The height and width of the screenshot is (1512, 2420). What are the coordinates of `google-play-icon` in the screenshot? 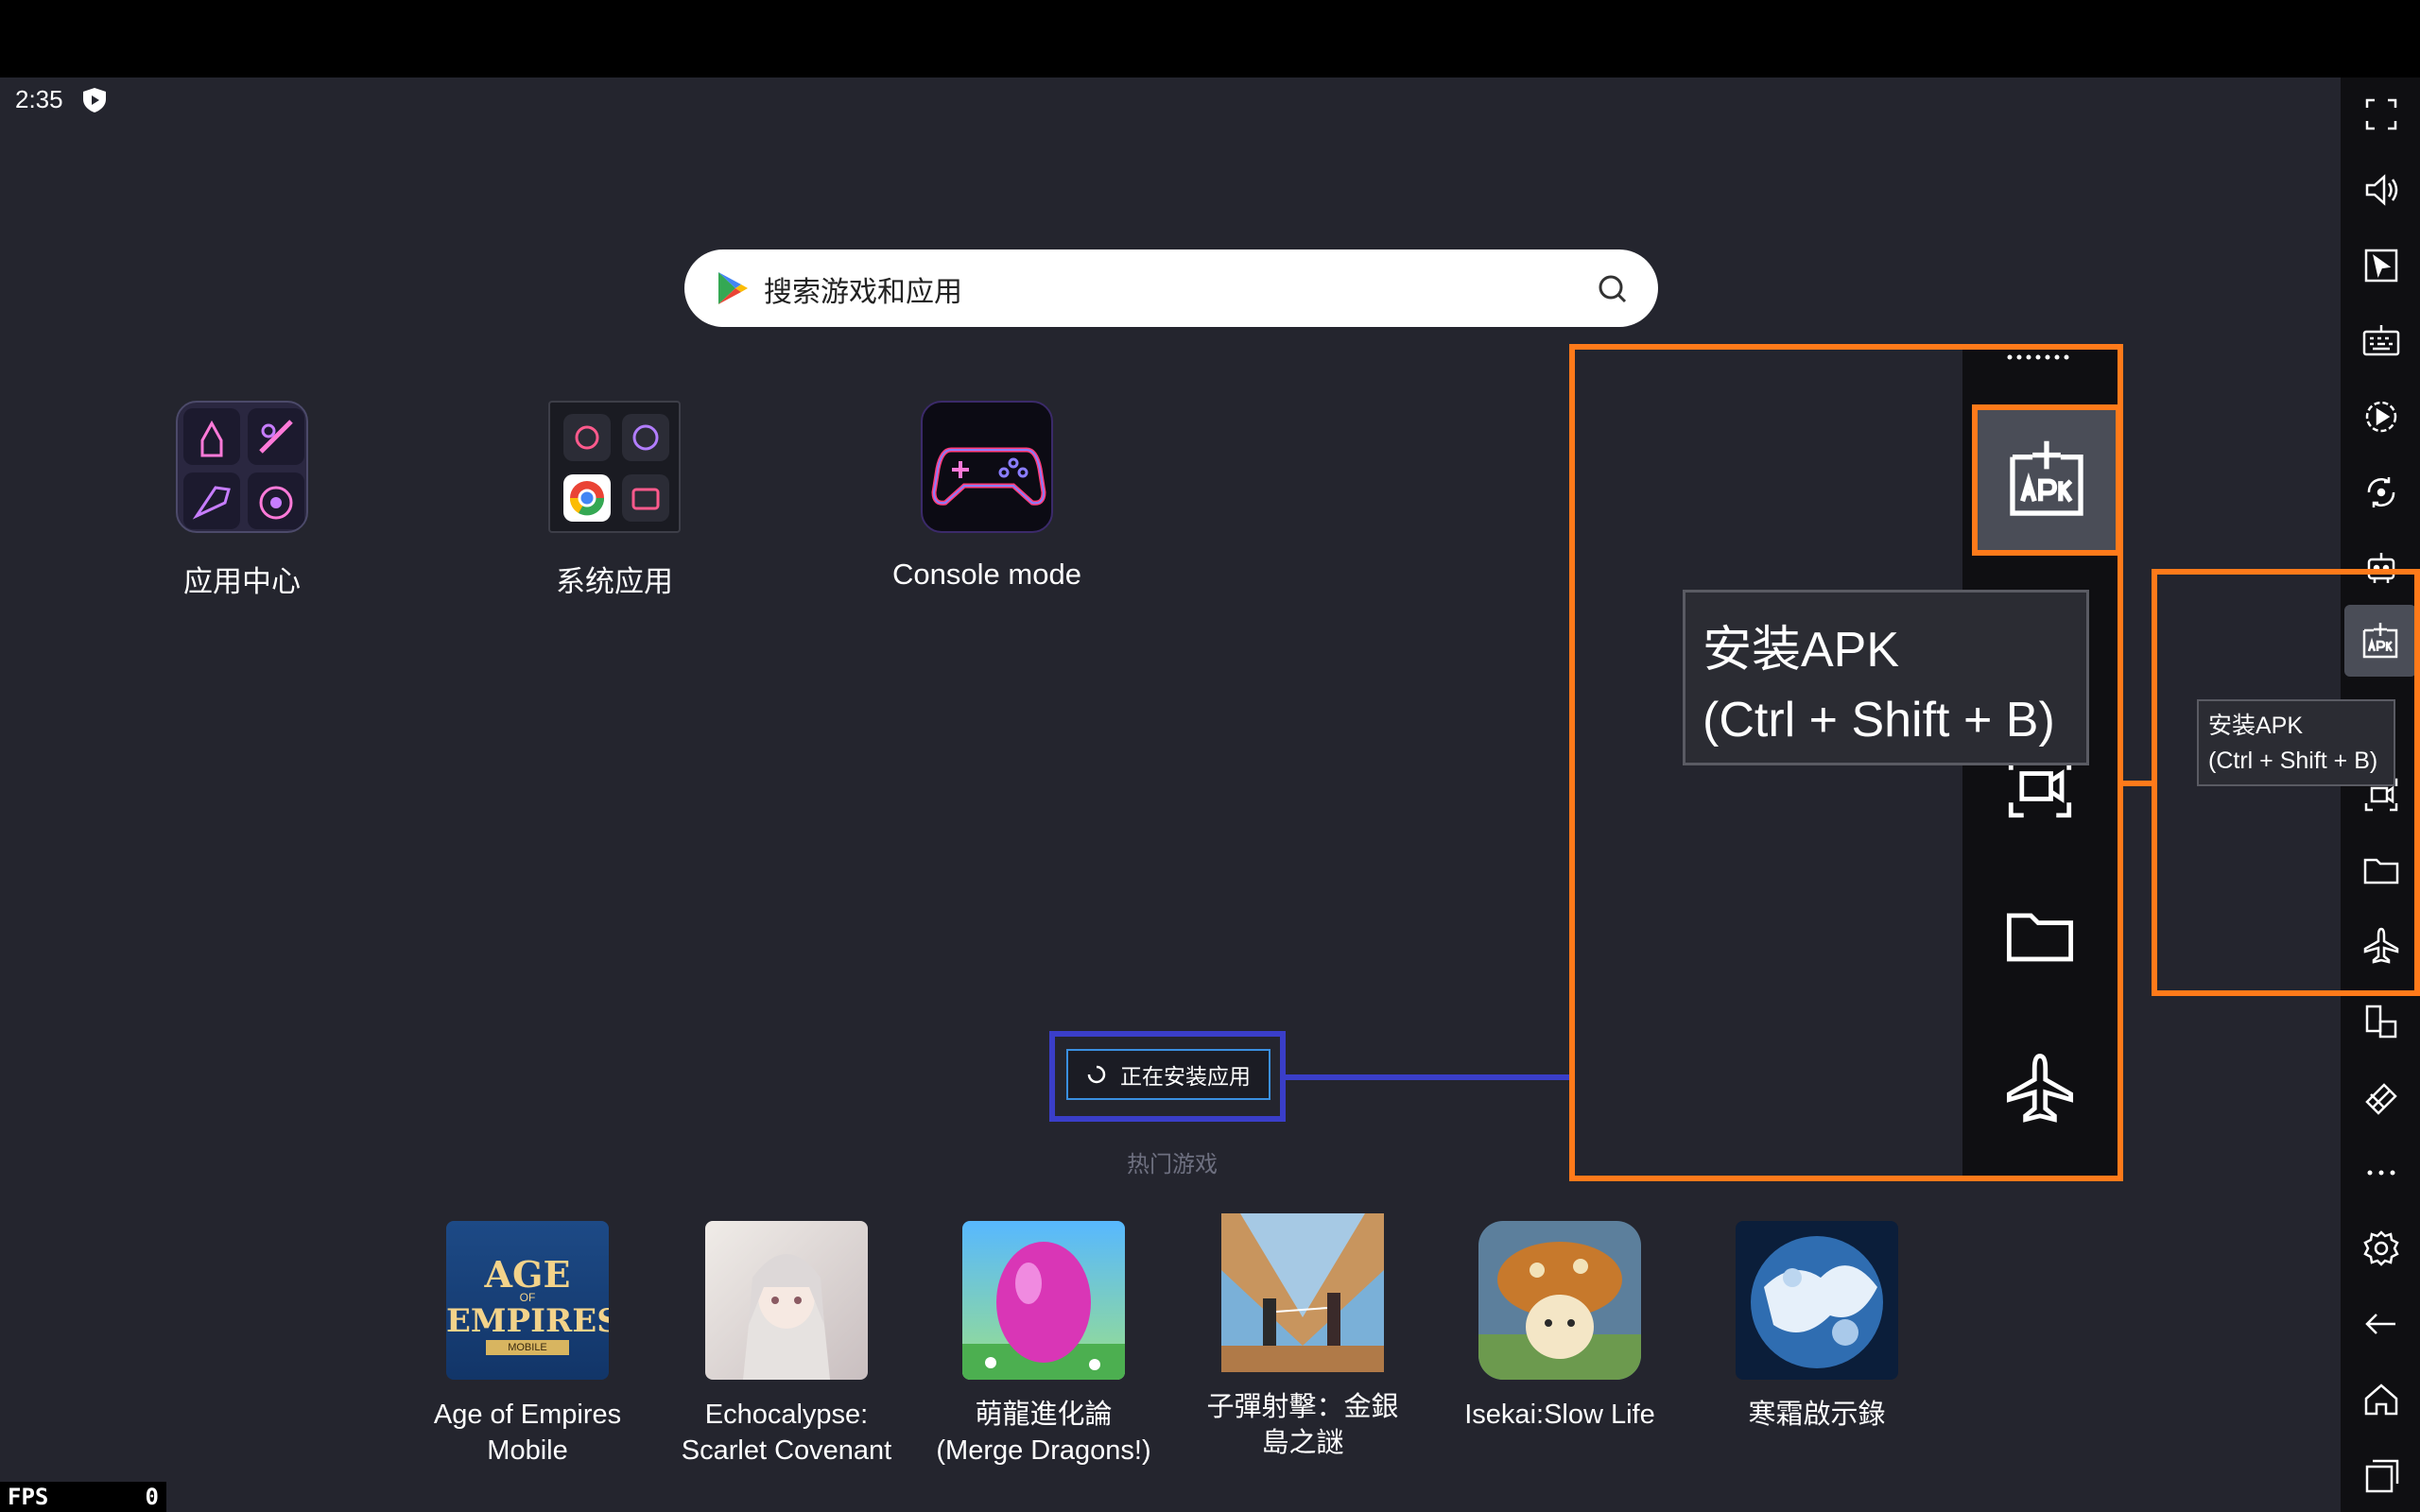 It's located at (733, 288).